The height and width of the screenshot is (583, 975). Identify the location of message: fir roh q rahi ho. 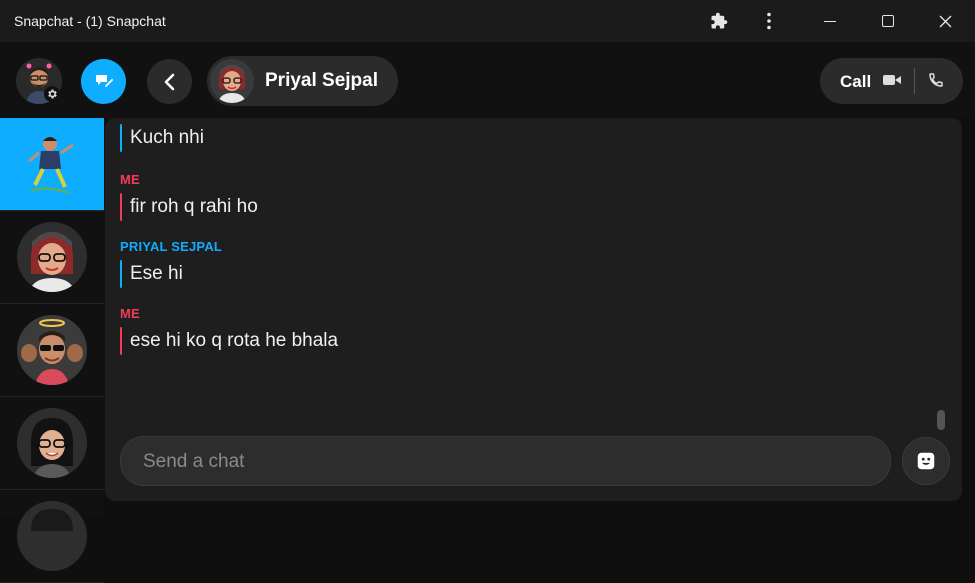
(189, 207).